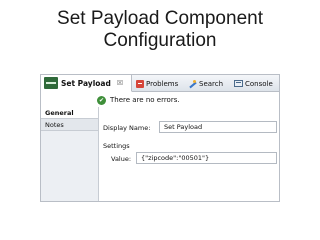 This screenshot has width=320, height=240. What do you see at coordinates (140, 83) in the screenshot?
I see `problems-icon` at bounding box center [140, 83].